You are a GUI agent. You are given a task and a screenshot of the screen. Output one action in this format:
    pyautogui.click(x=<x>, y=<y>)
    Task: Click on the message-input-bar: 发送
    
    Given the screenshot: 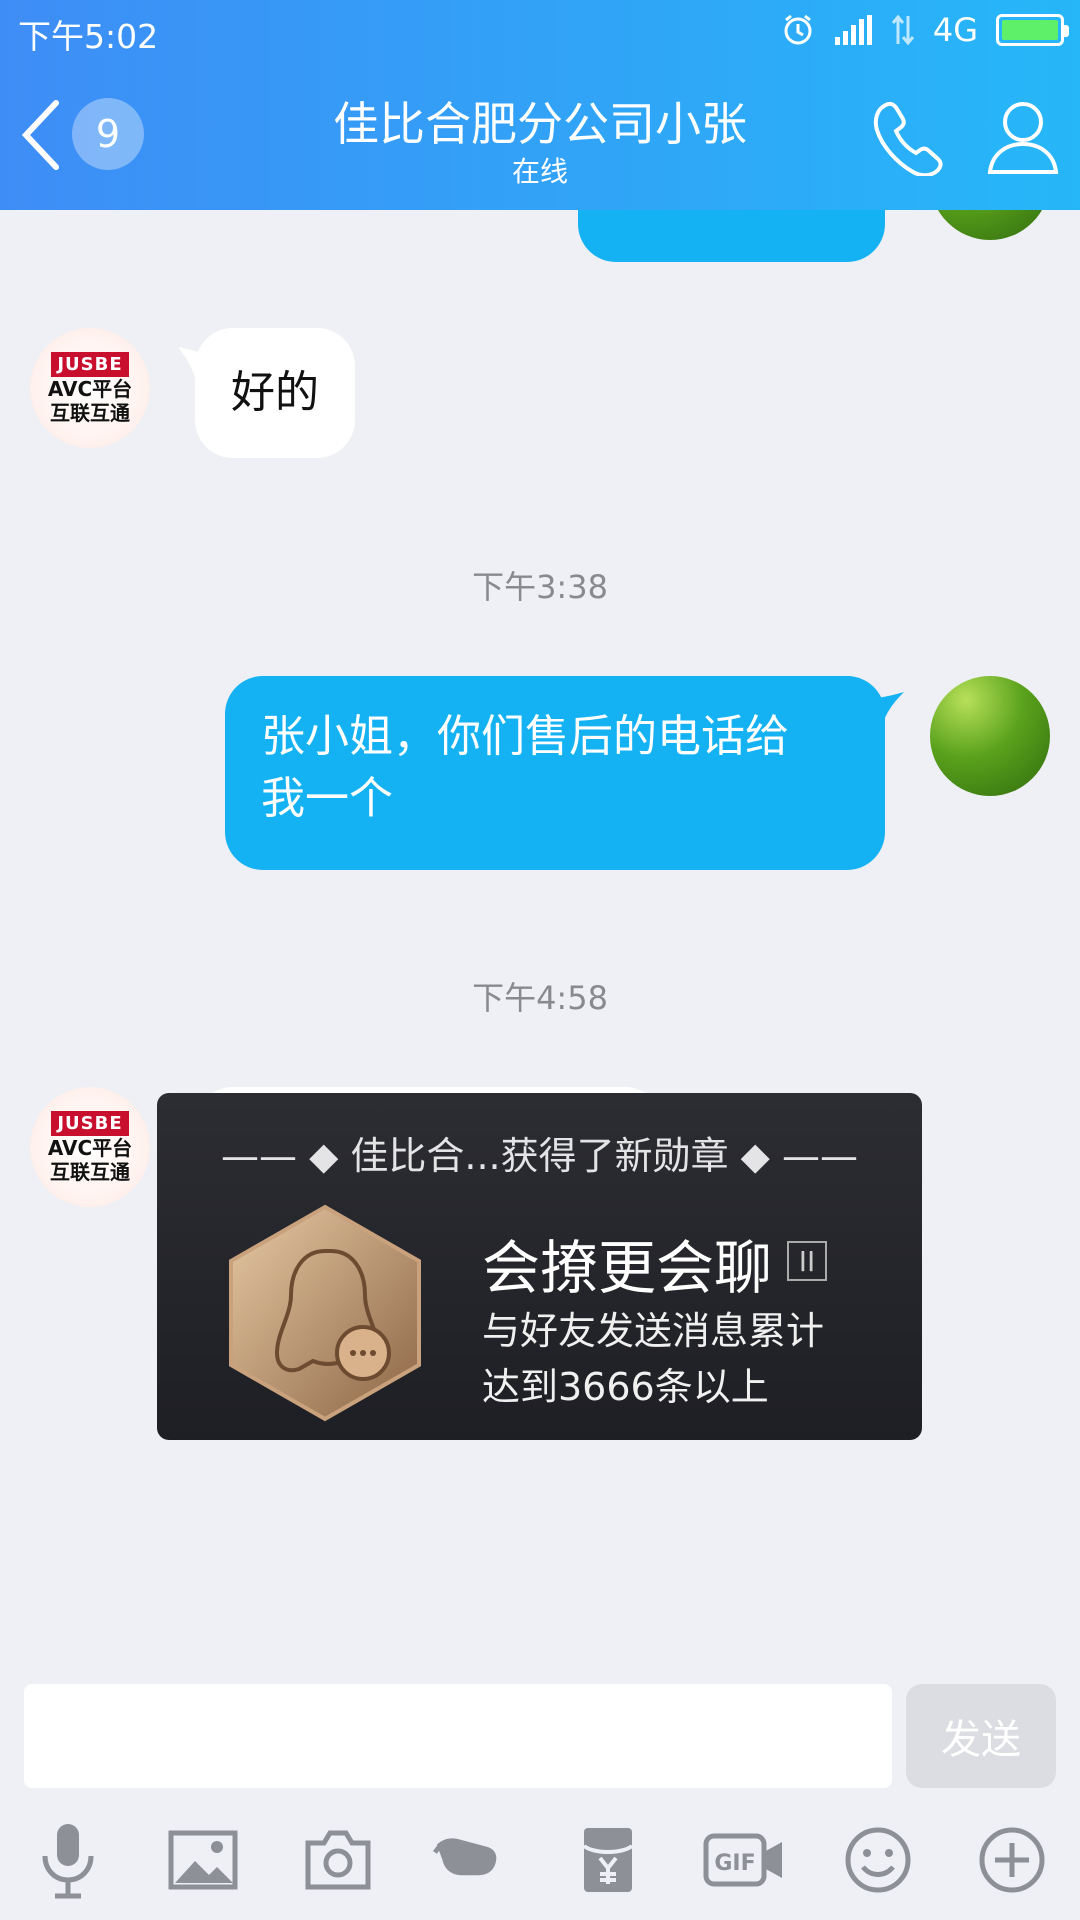 What is the action you would take?
    pyautogui.click(x=540, y=1735)
    